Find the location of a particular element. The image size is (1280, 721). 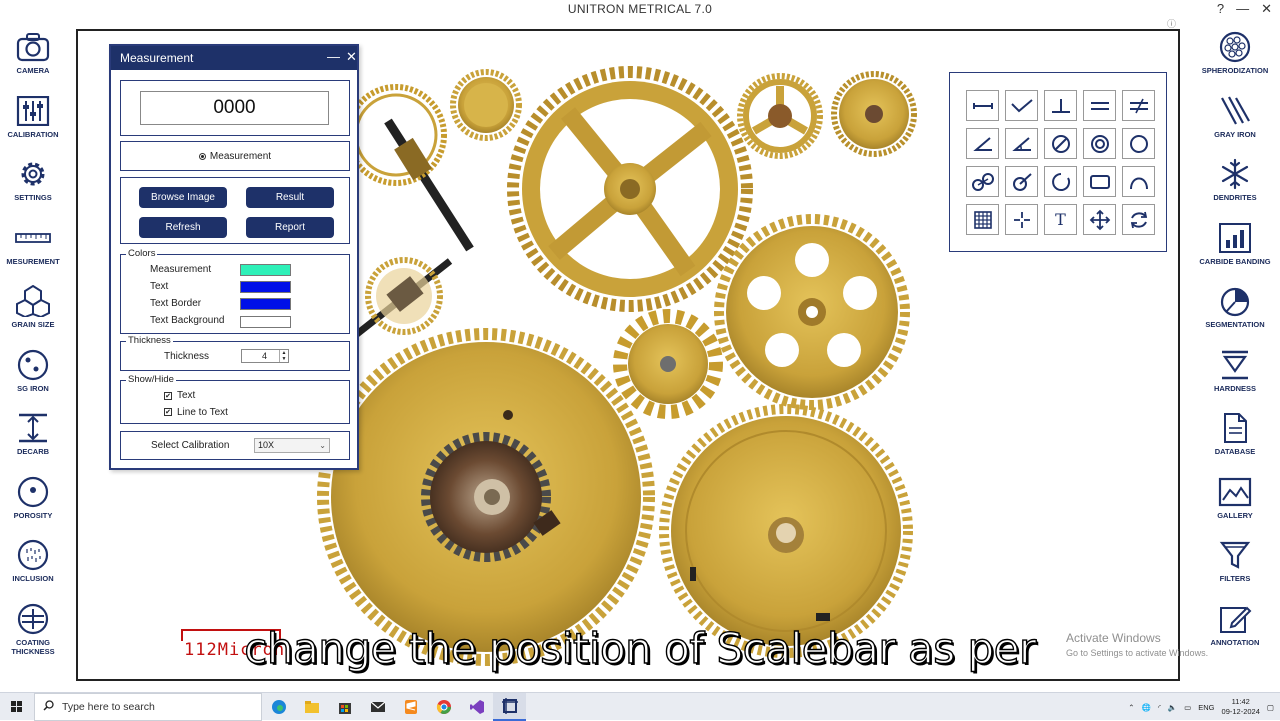

tray-chevron-icon: ⌃ is located at coordinates (1131, 707).